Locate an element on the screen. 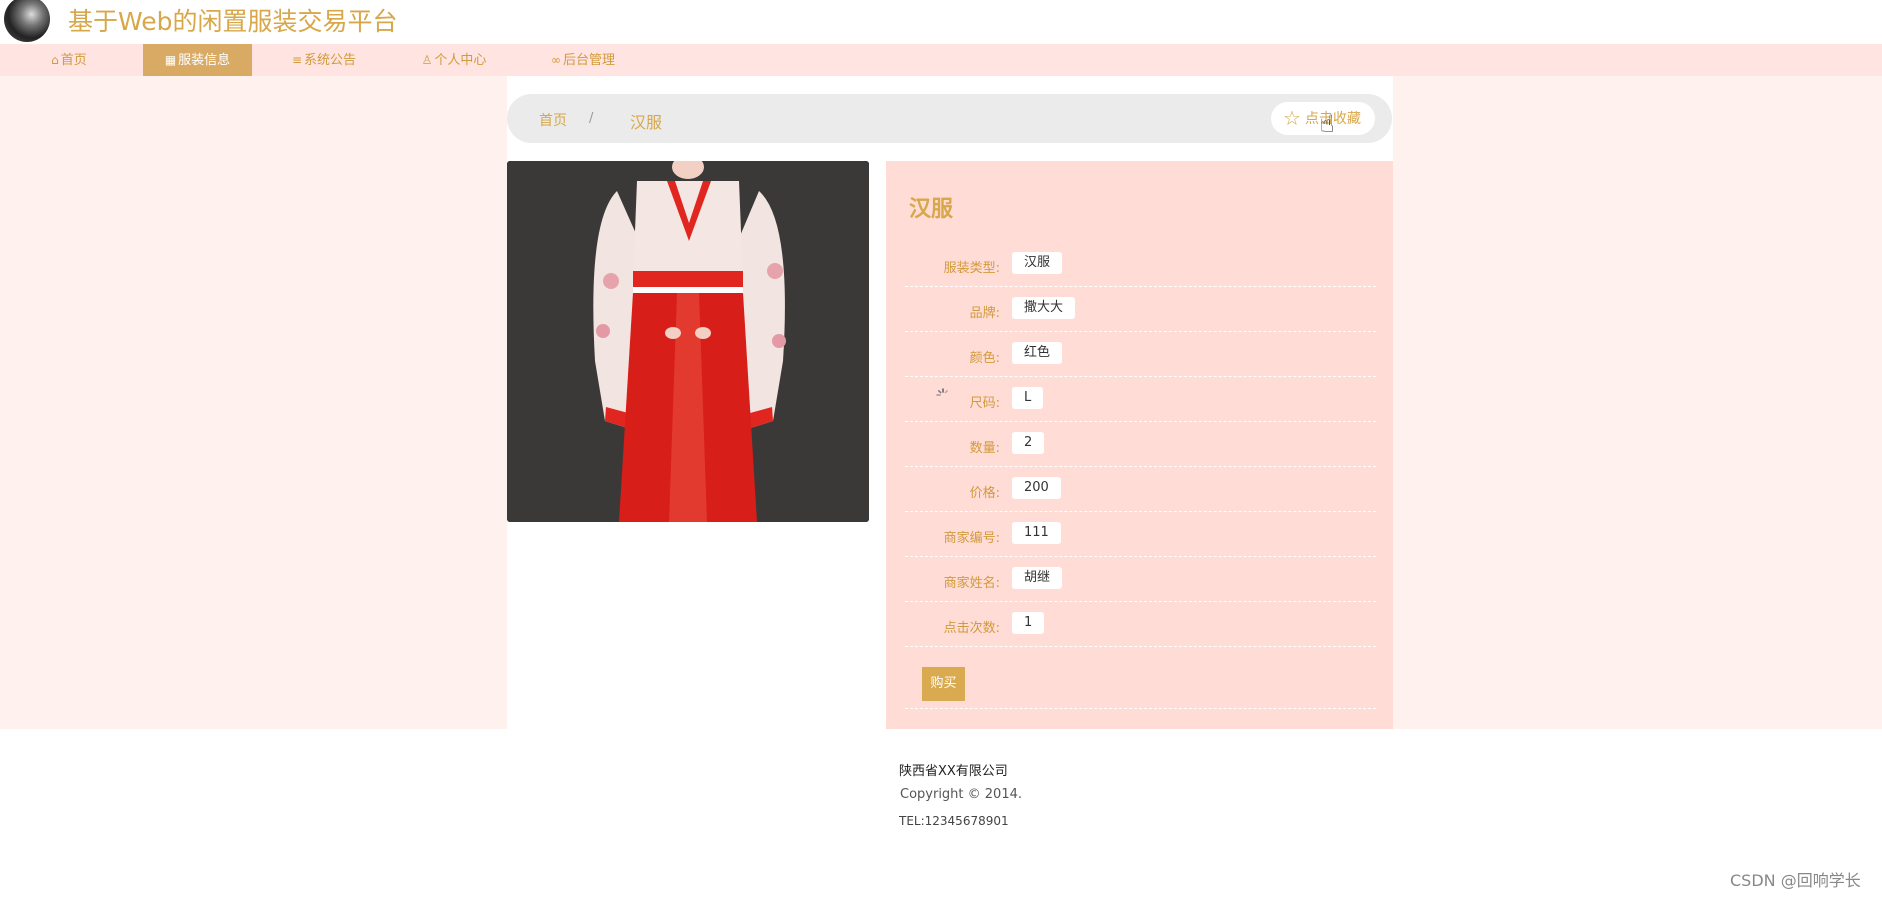 The image size is (1882, 897). detail-key: 数量: is located at coordinates (984, 448).